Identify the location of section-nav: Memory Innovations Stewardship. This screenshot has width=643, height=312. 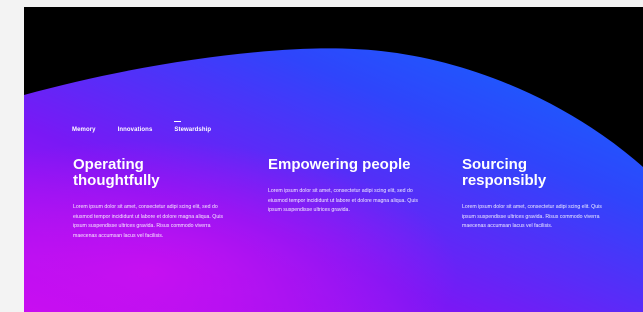
(141, 127).